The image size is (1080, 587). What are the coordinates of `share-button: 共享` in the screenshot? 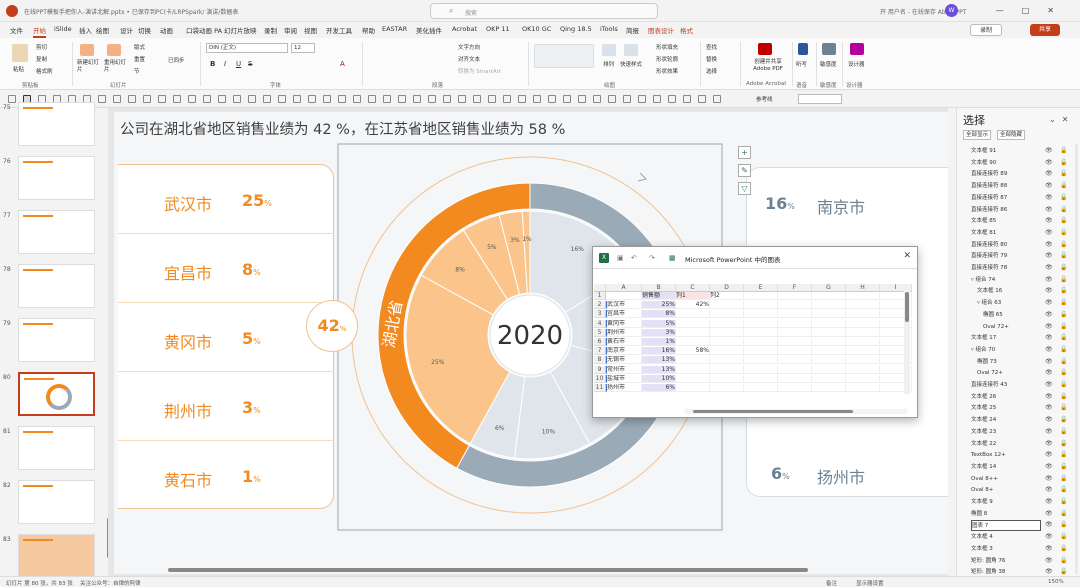 It's located at (1045, 30).